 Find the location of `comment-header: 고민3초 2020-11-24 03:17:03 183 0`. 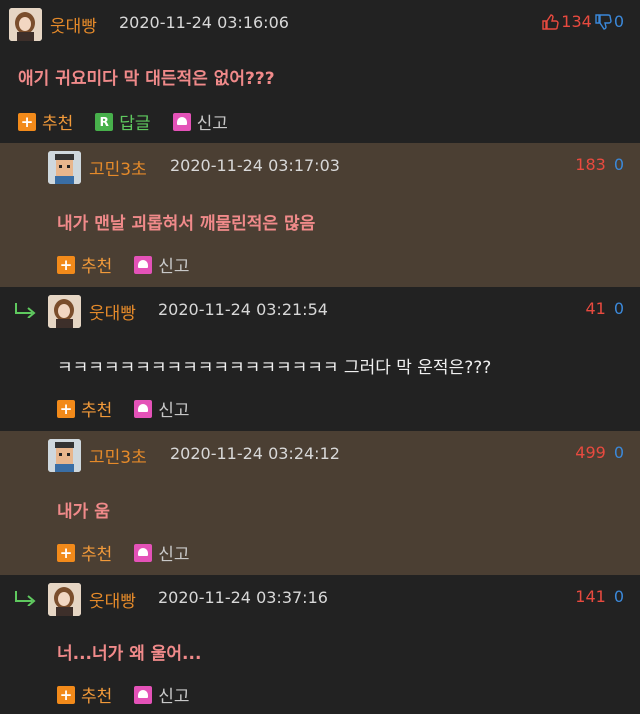

comment-header: 고민3초 2020-11-24 03:17:03 183 0 is located at coordinates (320, 163).